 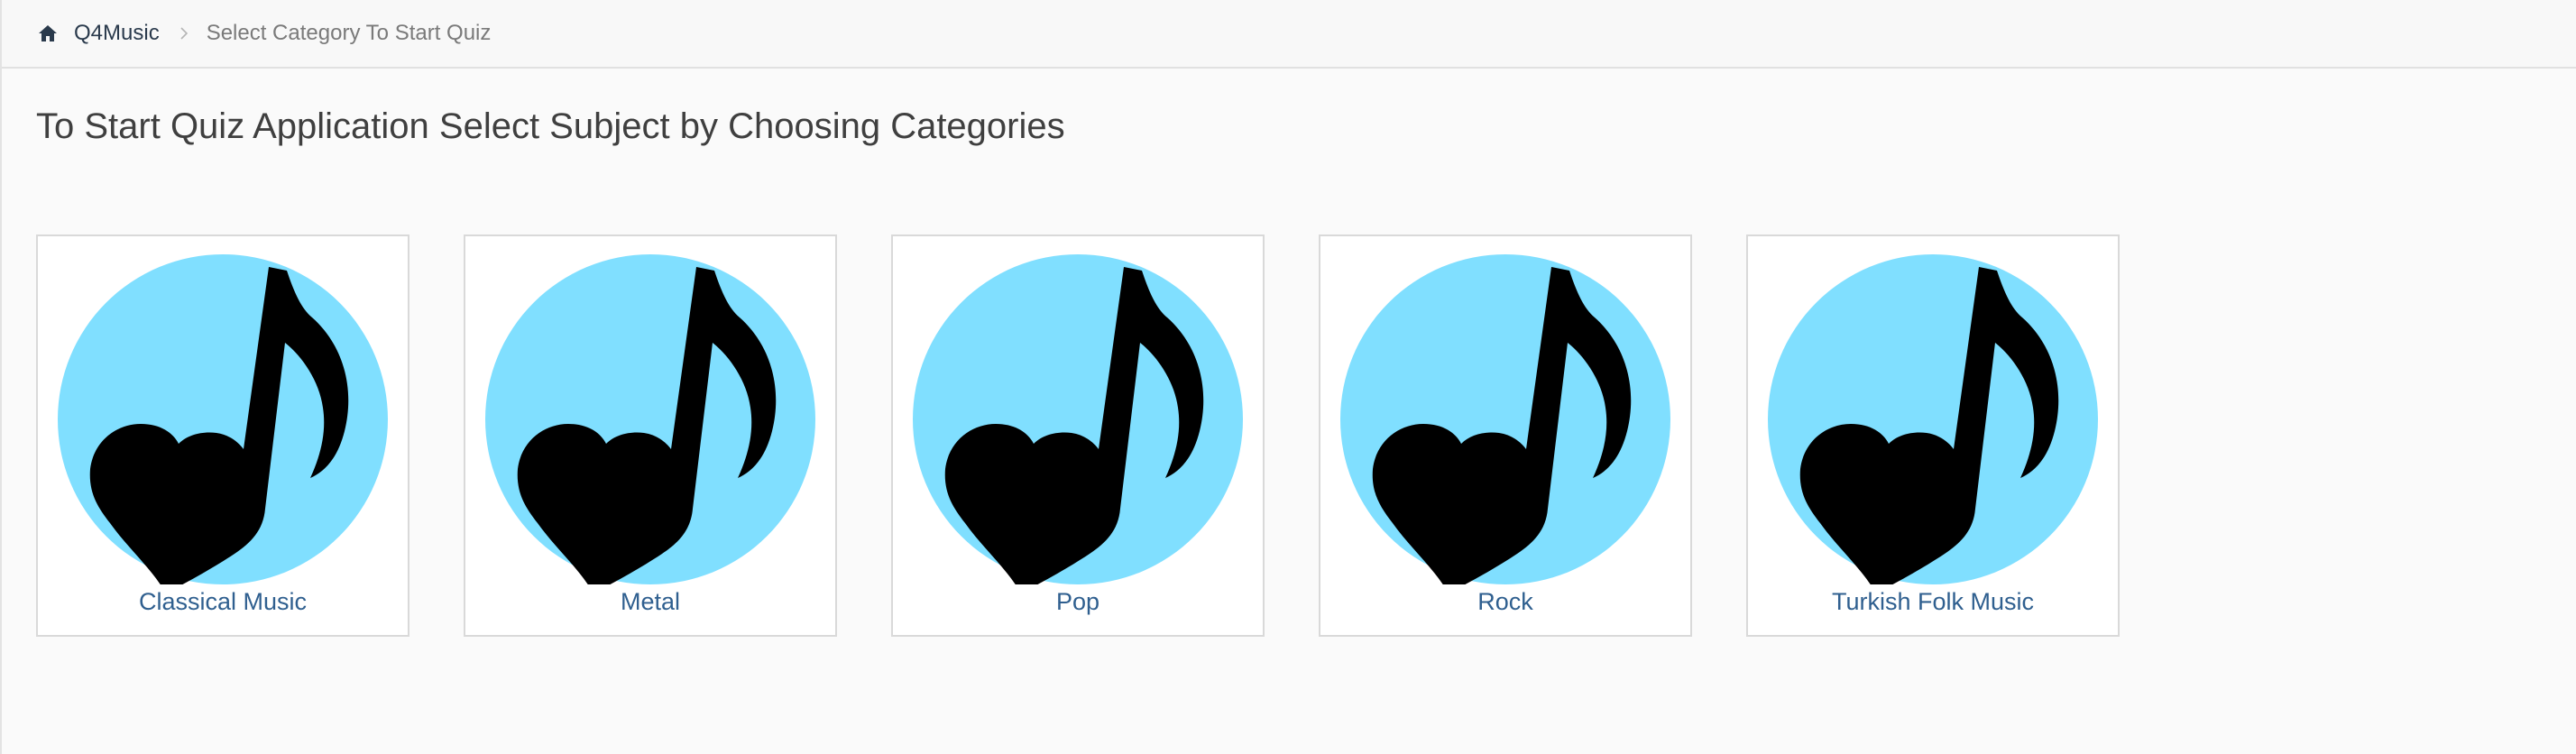 I want to click on category-card-rock: Rock, so click(x=1506, y=435).